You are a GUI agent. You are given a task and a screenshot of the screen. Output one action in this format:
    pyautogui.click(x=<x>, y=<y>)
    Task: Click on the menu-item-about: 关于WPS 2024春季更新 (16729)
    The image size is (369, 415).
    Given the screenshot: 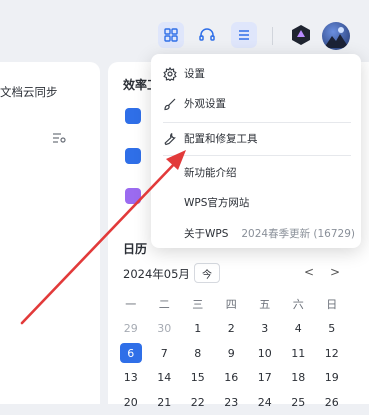 What is the action you would take?
    pyautogui.click(x=256, y=233)
    